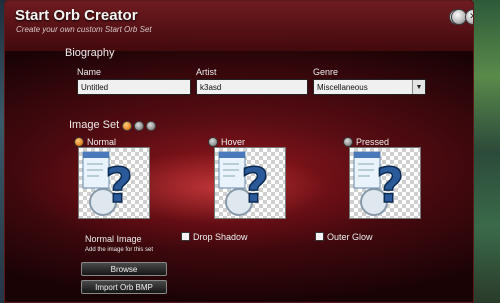 The height and width of the screenshot is (303, 500). I want to click on name-input: Untitled, so click(134, 87).